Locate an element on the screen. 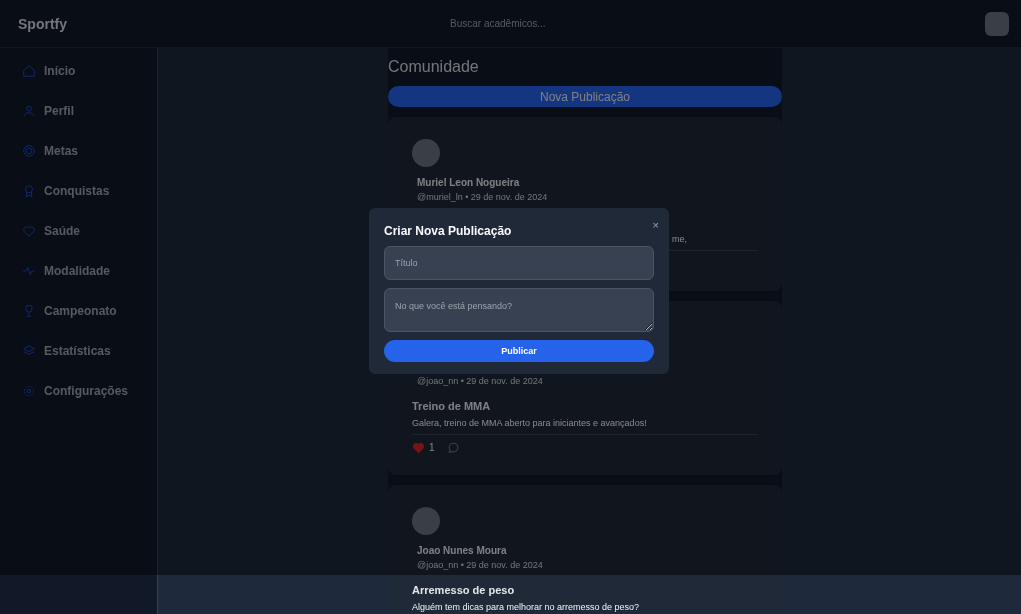  post-title: Treino de MMA is located at coordinates (452, 406).